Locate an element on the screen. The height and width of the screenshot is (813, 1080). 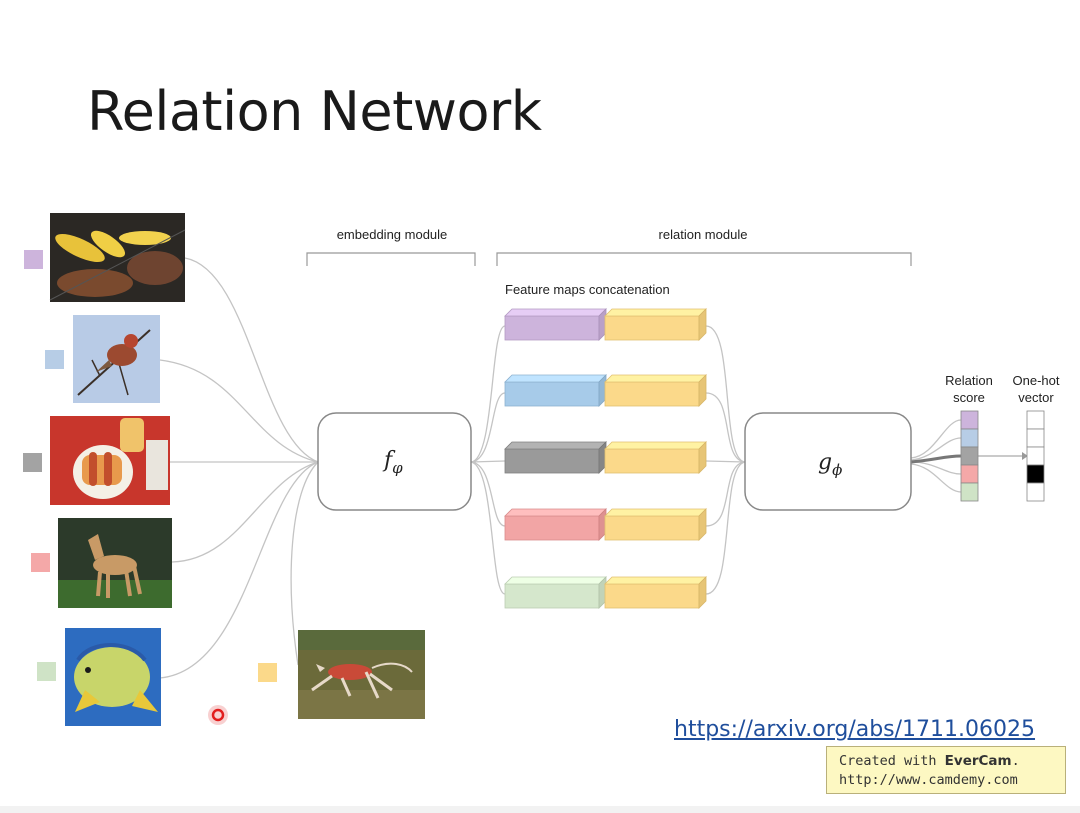
query-swatch is located at coordinates (267, 672).